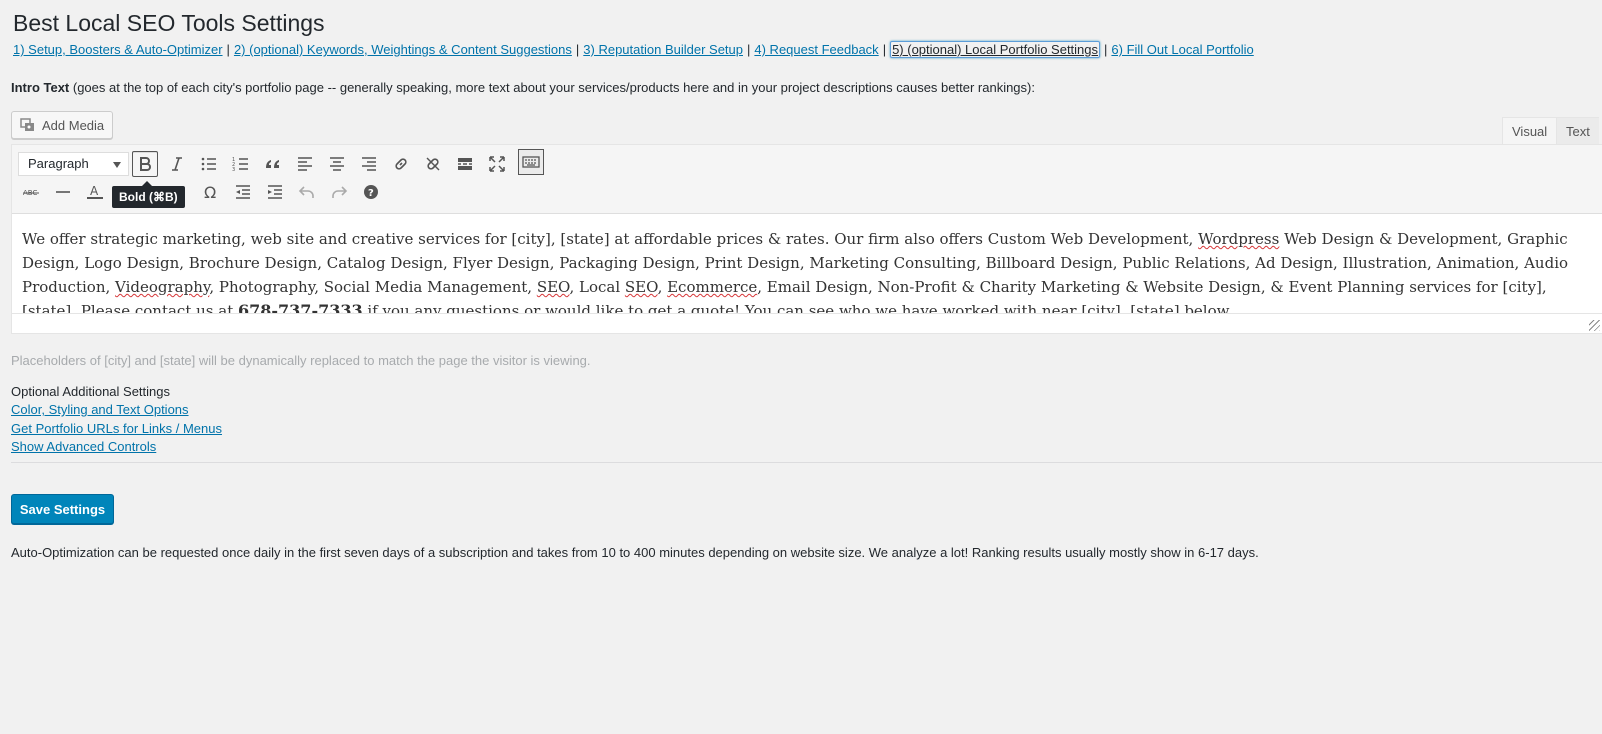 Image resolution: width=1602 pixels, height=734 pixels. I want to click on special-character-button: Ω, so click(211, 192).